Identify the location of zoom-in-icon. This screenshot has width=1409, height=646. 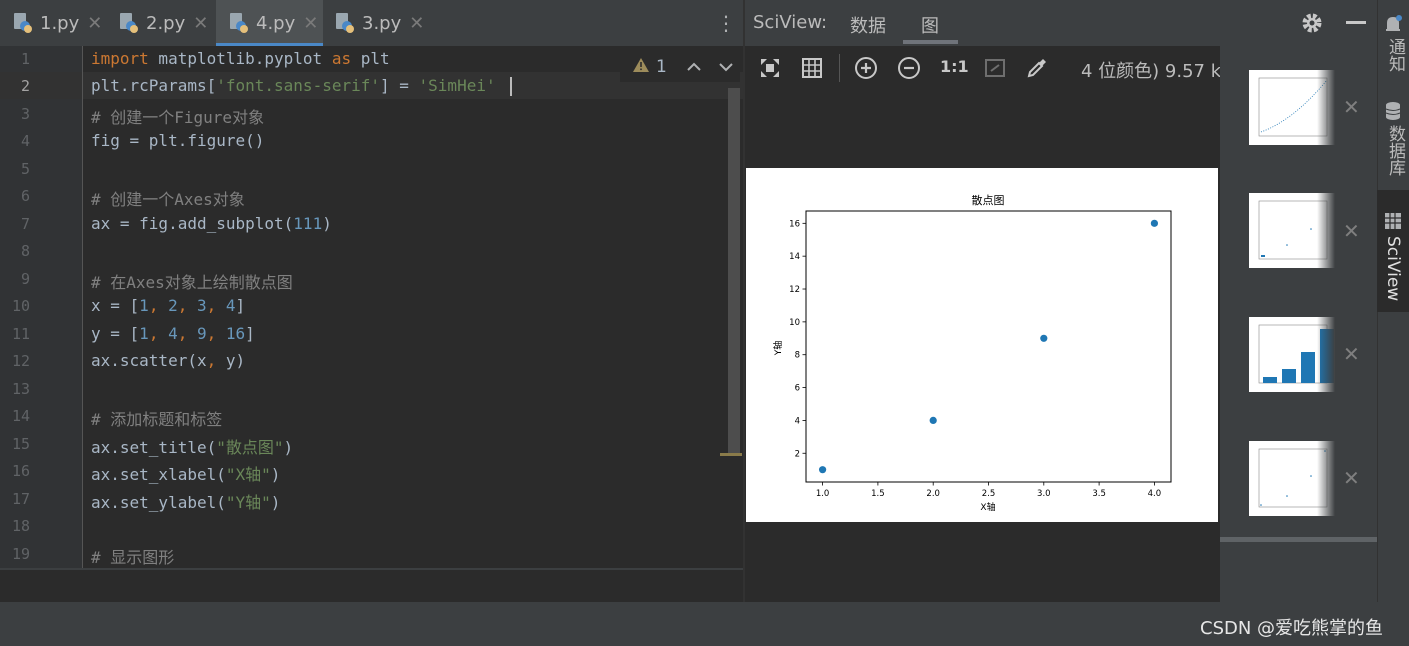
(866, 68).